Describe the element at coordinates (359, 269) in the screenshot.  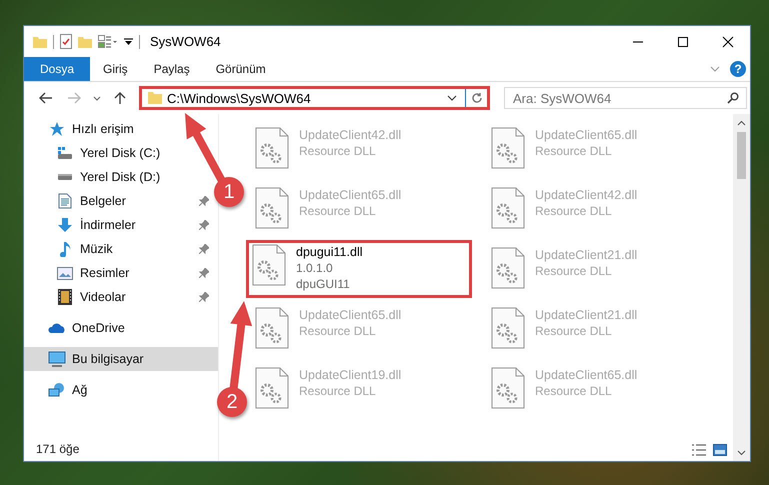
I see `highlighted-file-tile: dpugui11.dll 1.0.1.0 dpuGUI11` at that location.